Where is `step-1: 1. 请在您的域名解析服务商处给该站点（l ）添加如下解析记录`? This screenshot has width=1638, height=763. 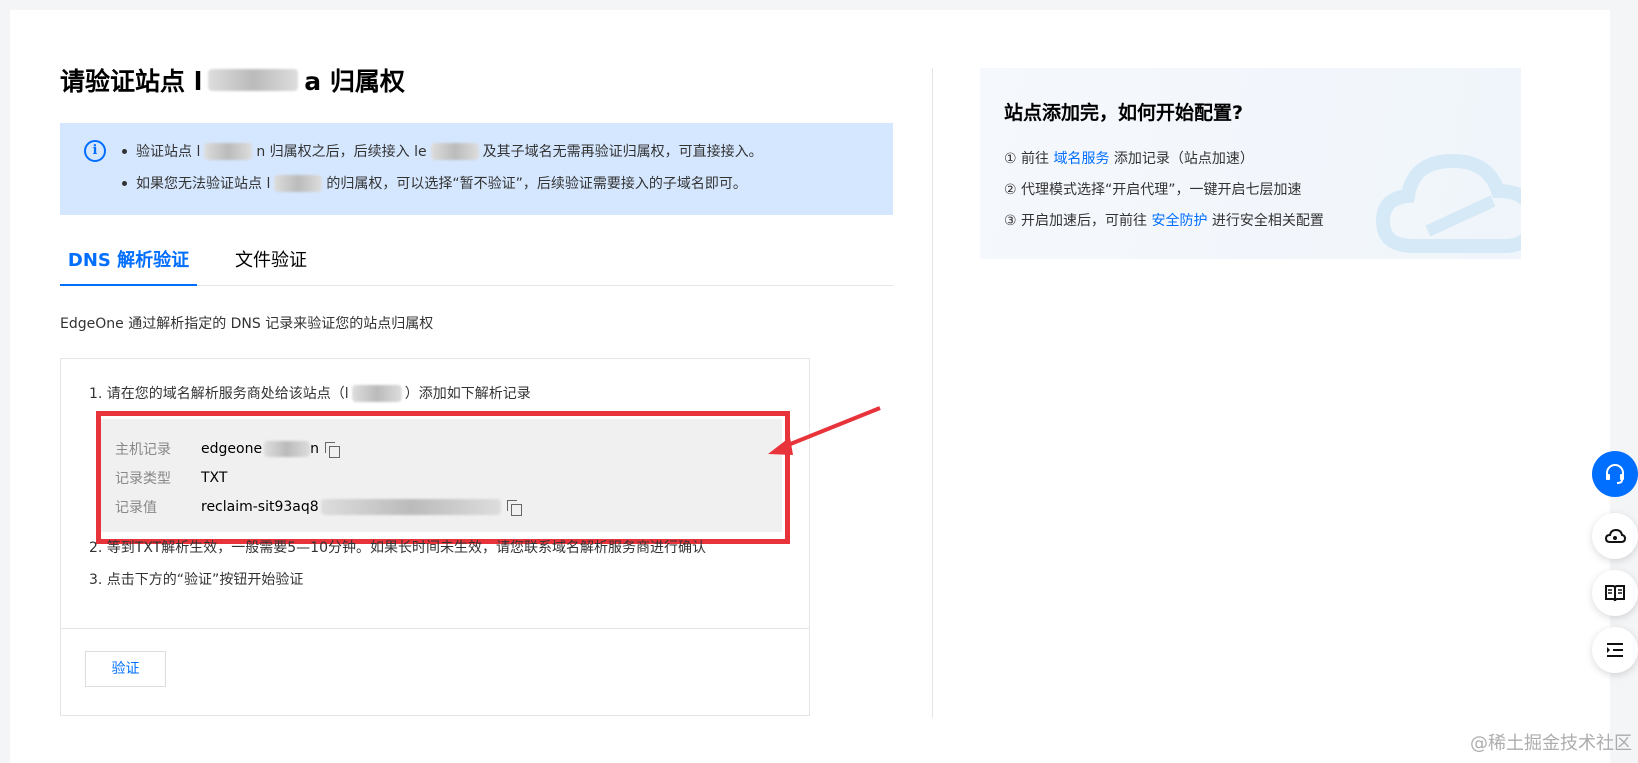 step-1: 1. 请在您的域名解析服务商处给该站点（l ）添加如下解析记录 is located at coordinates (310, 393).